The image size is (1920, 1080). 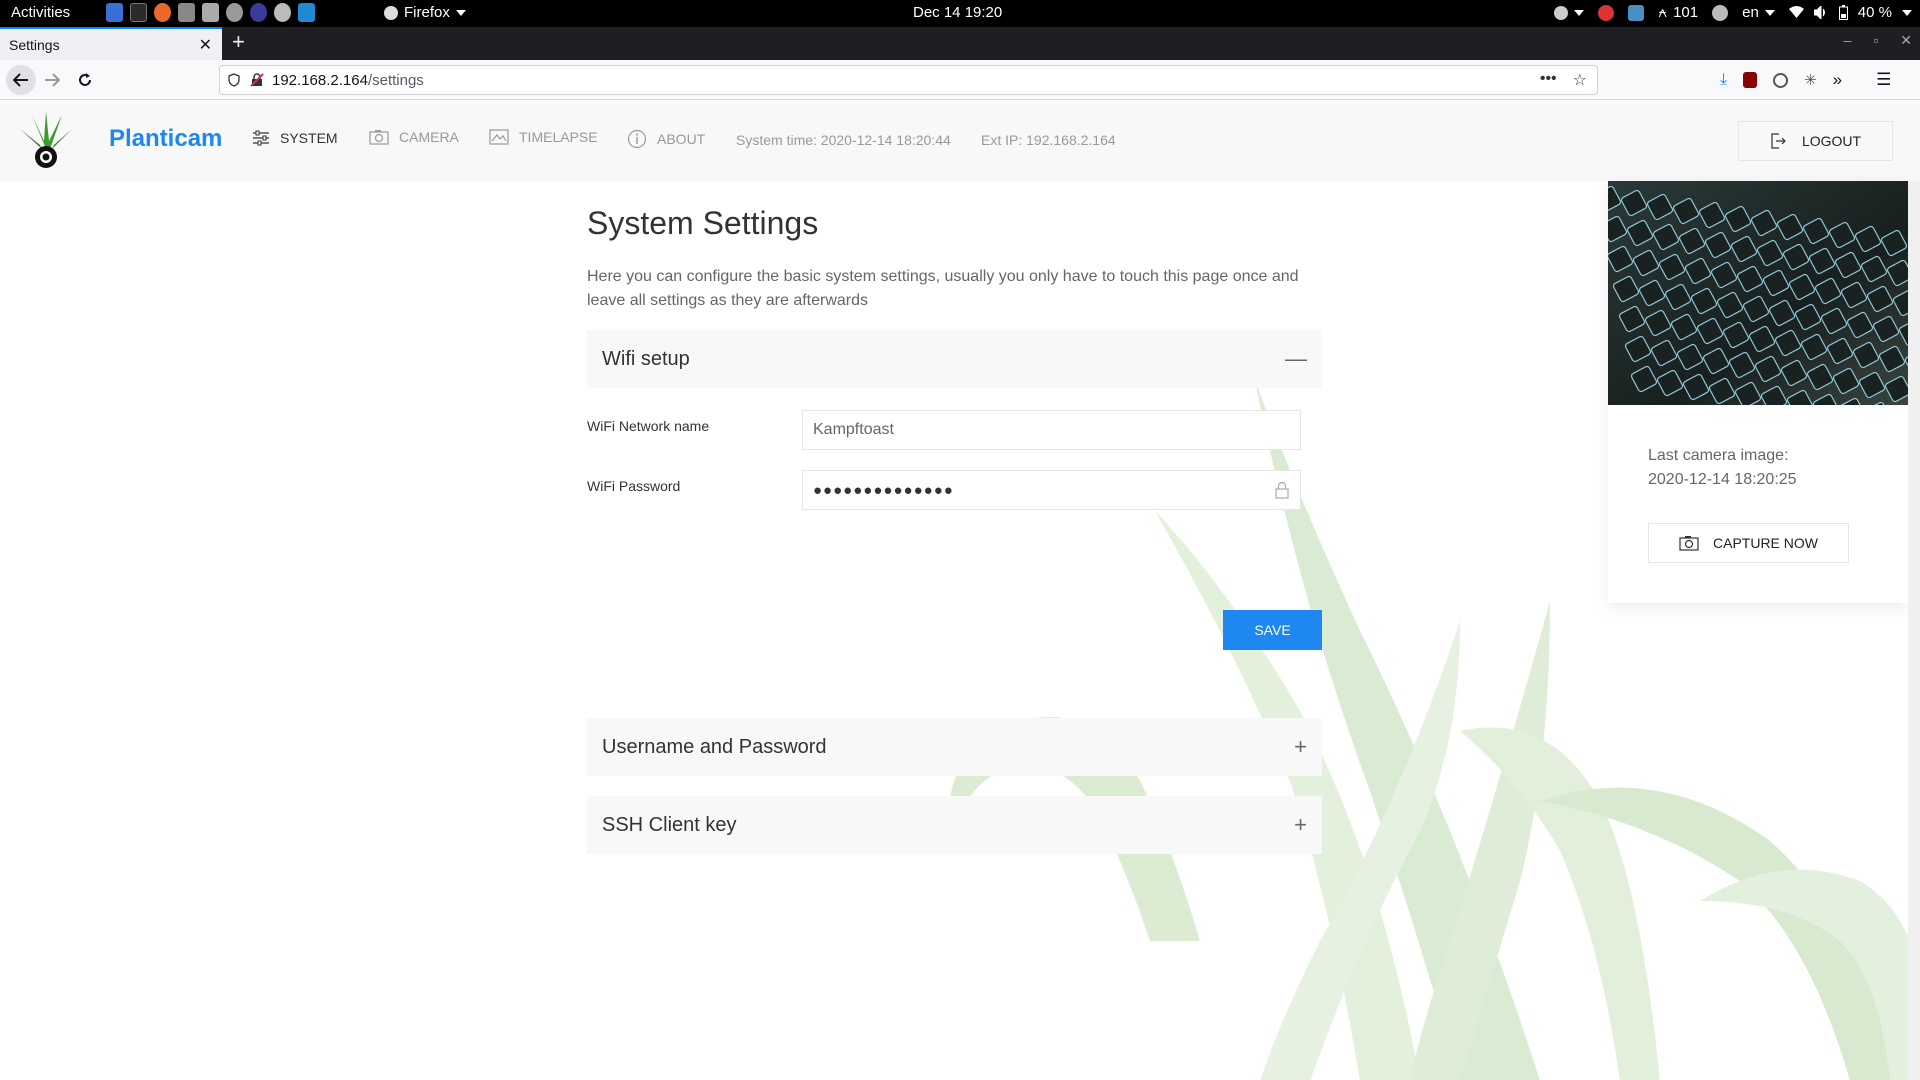 I want to click on nav-camera: CAMERA, so click(x=414, y=137).